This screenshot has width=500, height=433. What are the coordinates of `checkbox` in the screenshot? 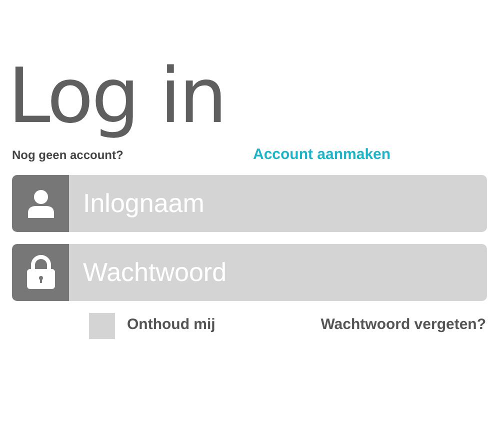 It's located at (102, 325).